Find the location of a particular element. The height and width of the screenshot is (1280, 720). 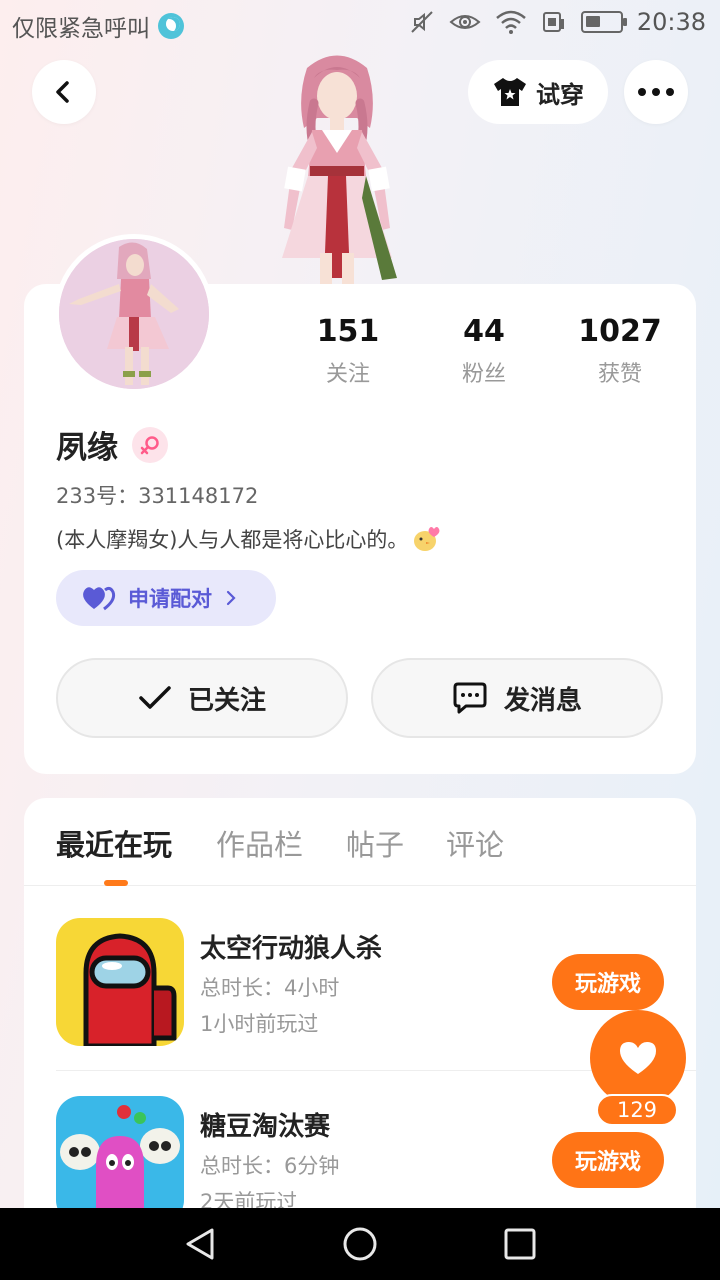

wifi-icon is located at coordinates (511, 22).